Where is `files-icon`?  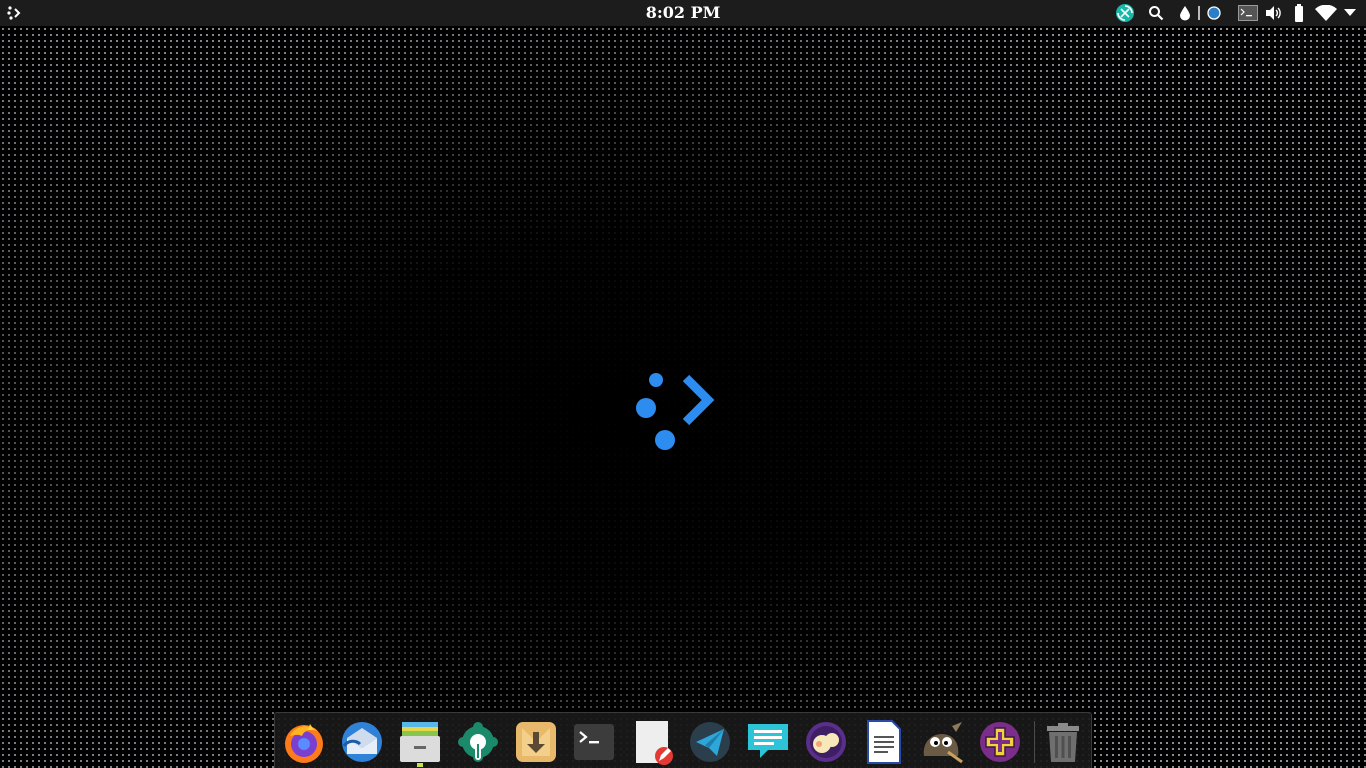
files-icon is located at coordinates (420, 742).